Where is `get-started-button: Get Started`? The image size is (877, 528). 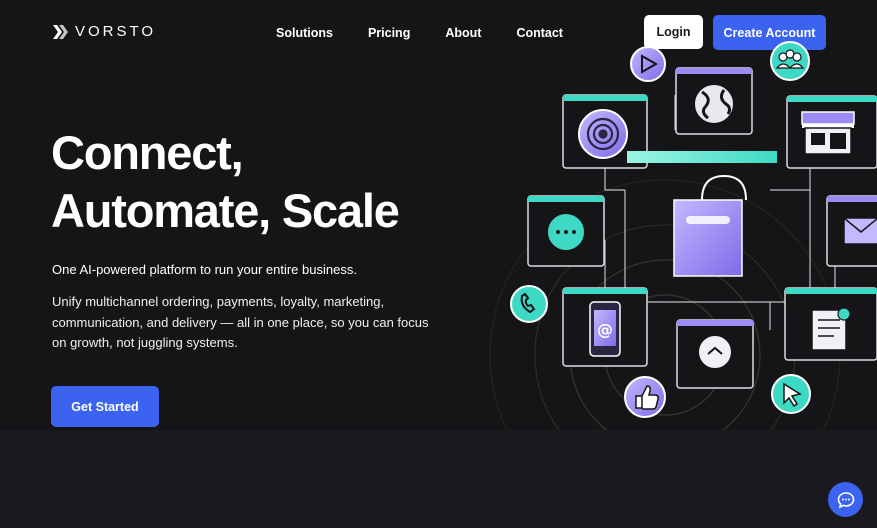 get-started-button: Get Started is located at coordinates (105, 406).